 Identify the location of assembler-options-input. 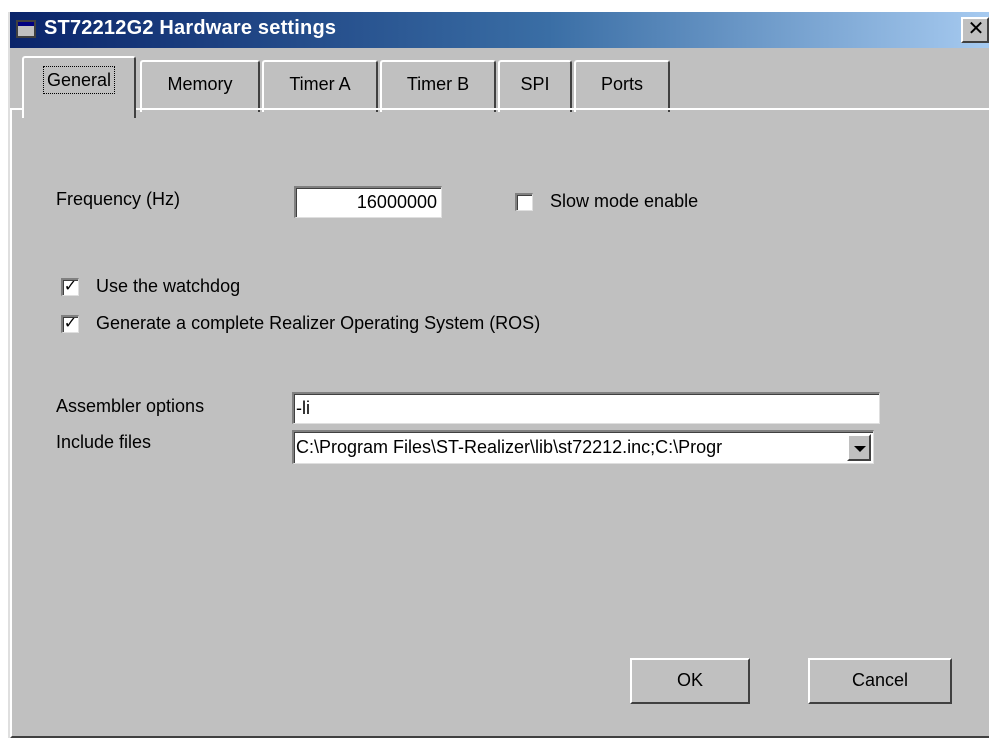
(586, 408).